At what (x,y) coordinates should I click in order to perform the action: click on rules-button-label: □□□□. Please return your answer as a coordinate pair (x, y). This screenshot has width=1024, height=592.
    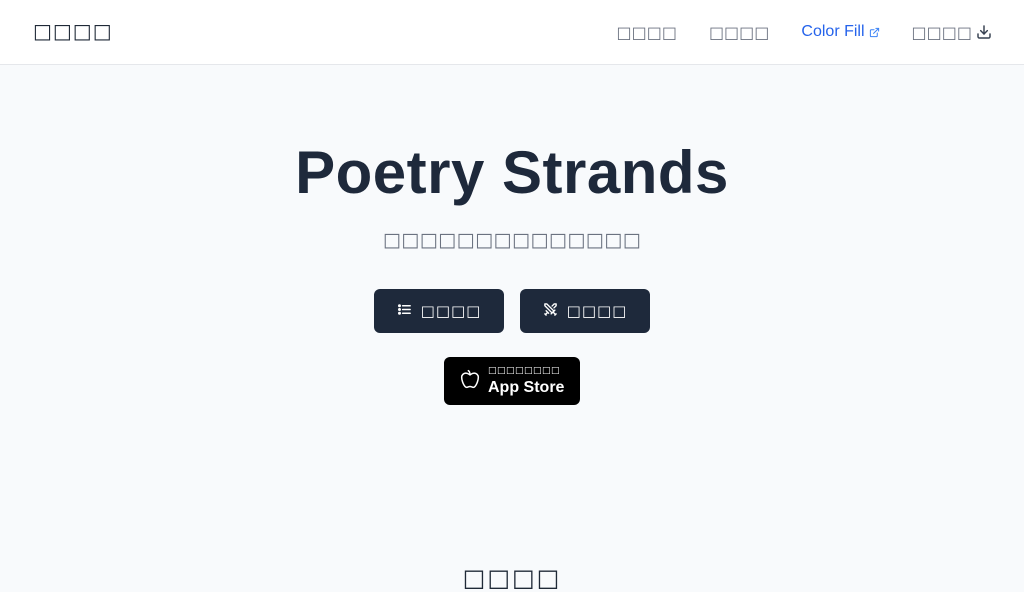
    Looking at the image, I should click on (451, 311).